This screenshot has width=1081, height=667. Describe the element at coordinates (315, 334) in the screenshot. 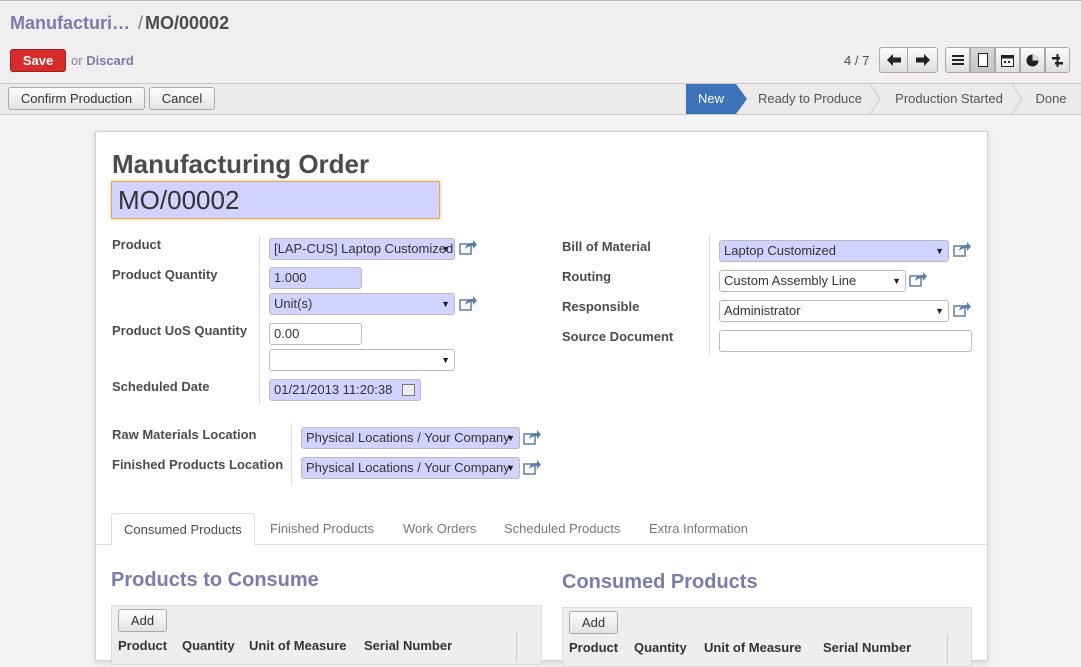

I see `product-uos-quantity-input: 0.00` at that location.